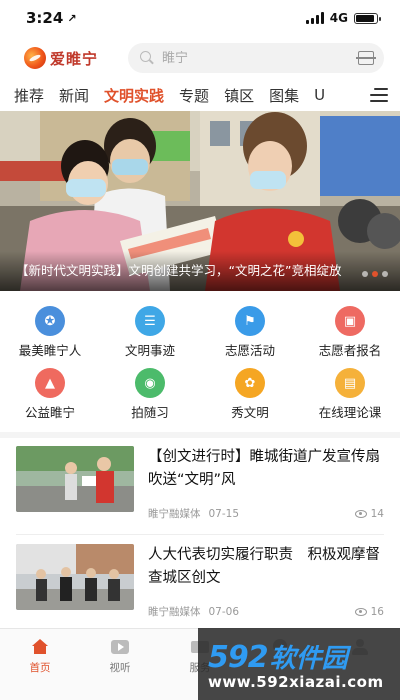 This screenshot has height=700, width=400. I want to click on quick-link-label: 文明事迹, so click(149, 350).